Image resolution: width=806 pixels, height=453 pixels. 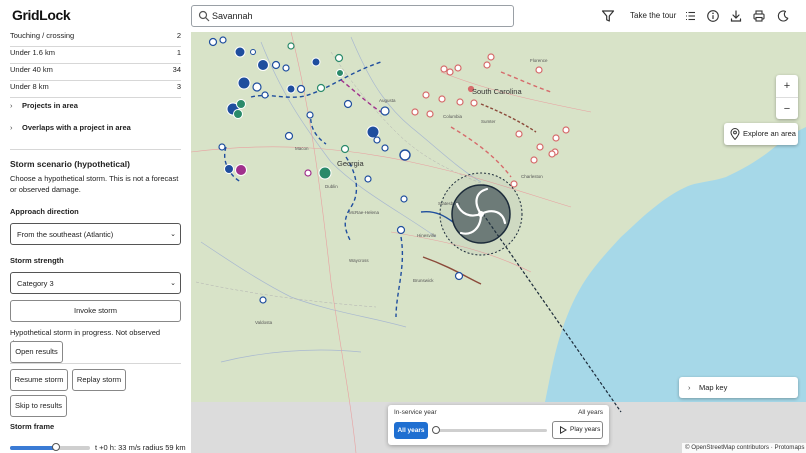 What do you see at coordinates (331, 186) in the screenshot?
I see `map-label-town: Dublin` at bounding box center [331, 186].